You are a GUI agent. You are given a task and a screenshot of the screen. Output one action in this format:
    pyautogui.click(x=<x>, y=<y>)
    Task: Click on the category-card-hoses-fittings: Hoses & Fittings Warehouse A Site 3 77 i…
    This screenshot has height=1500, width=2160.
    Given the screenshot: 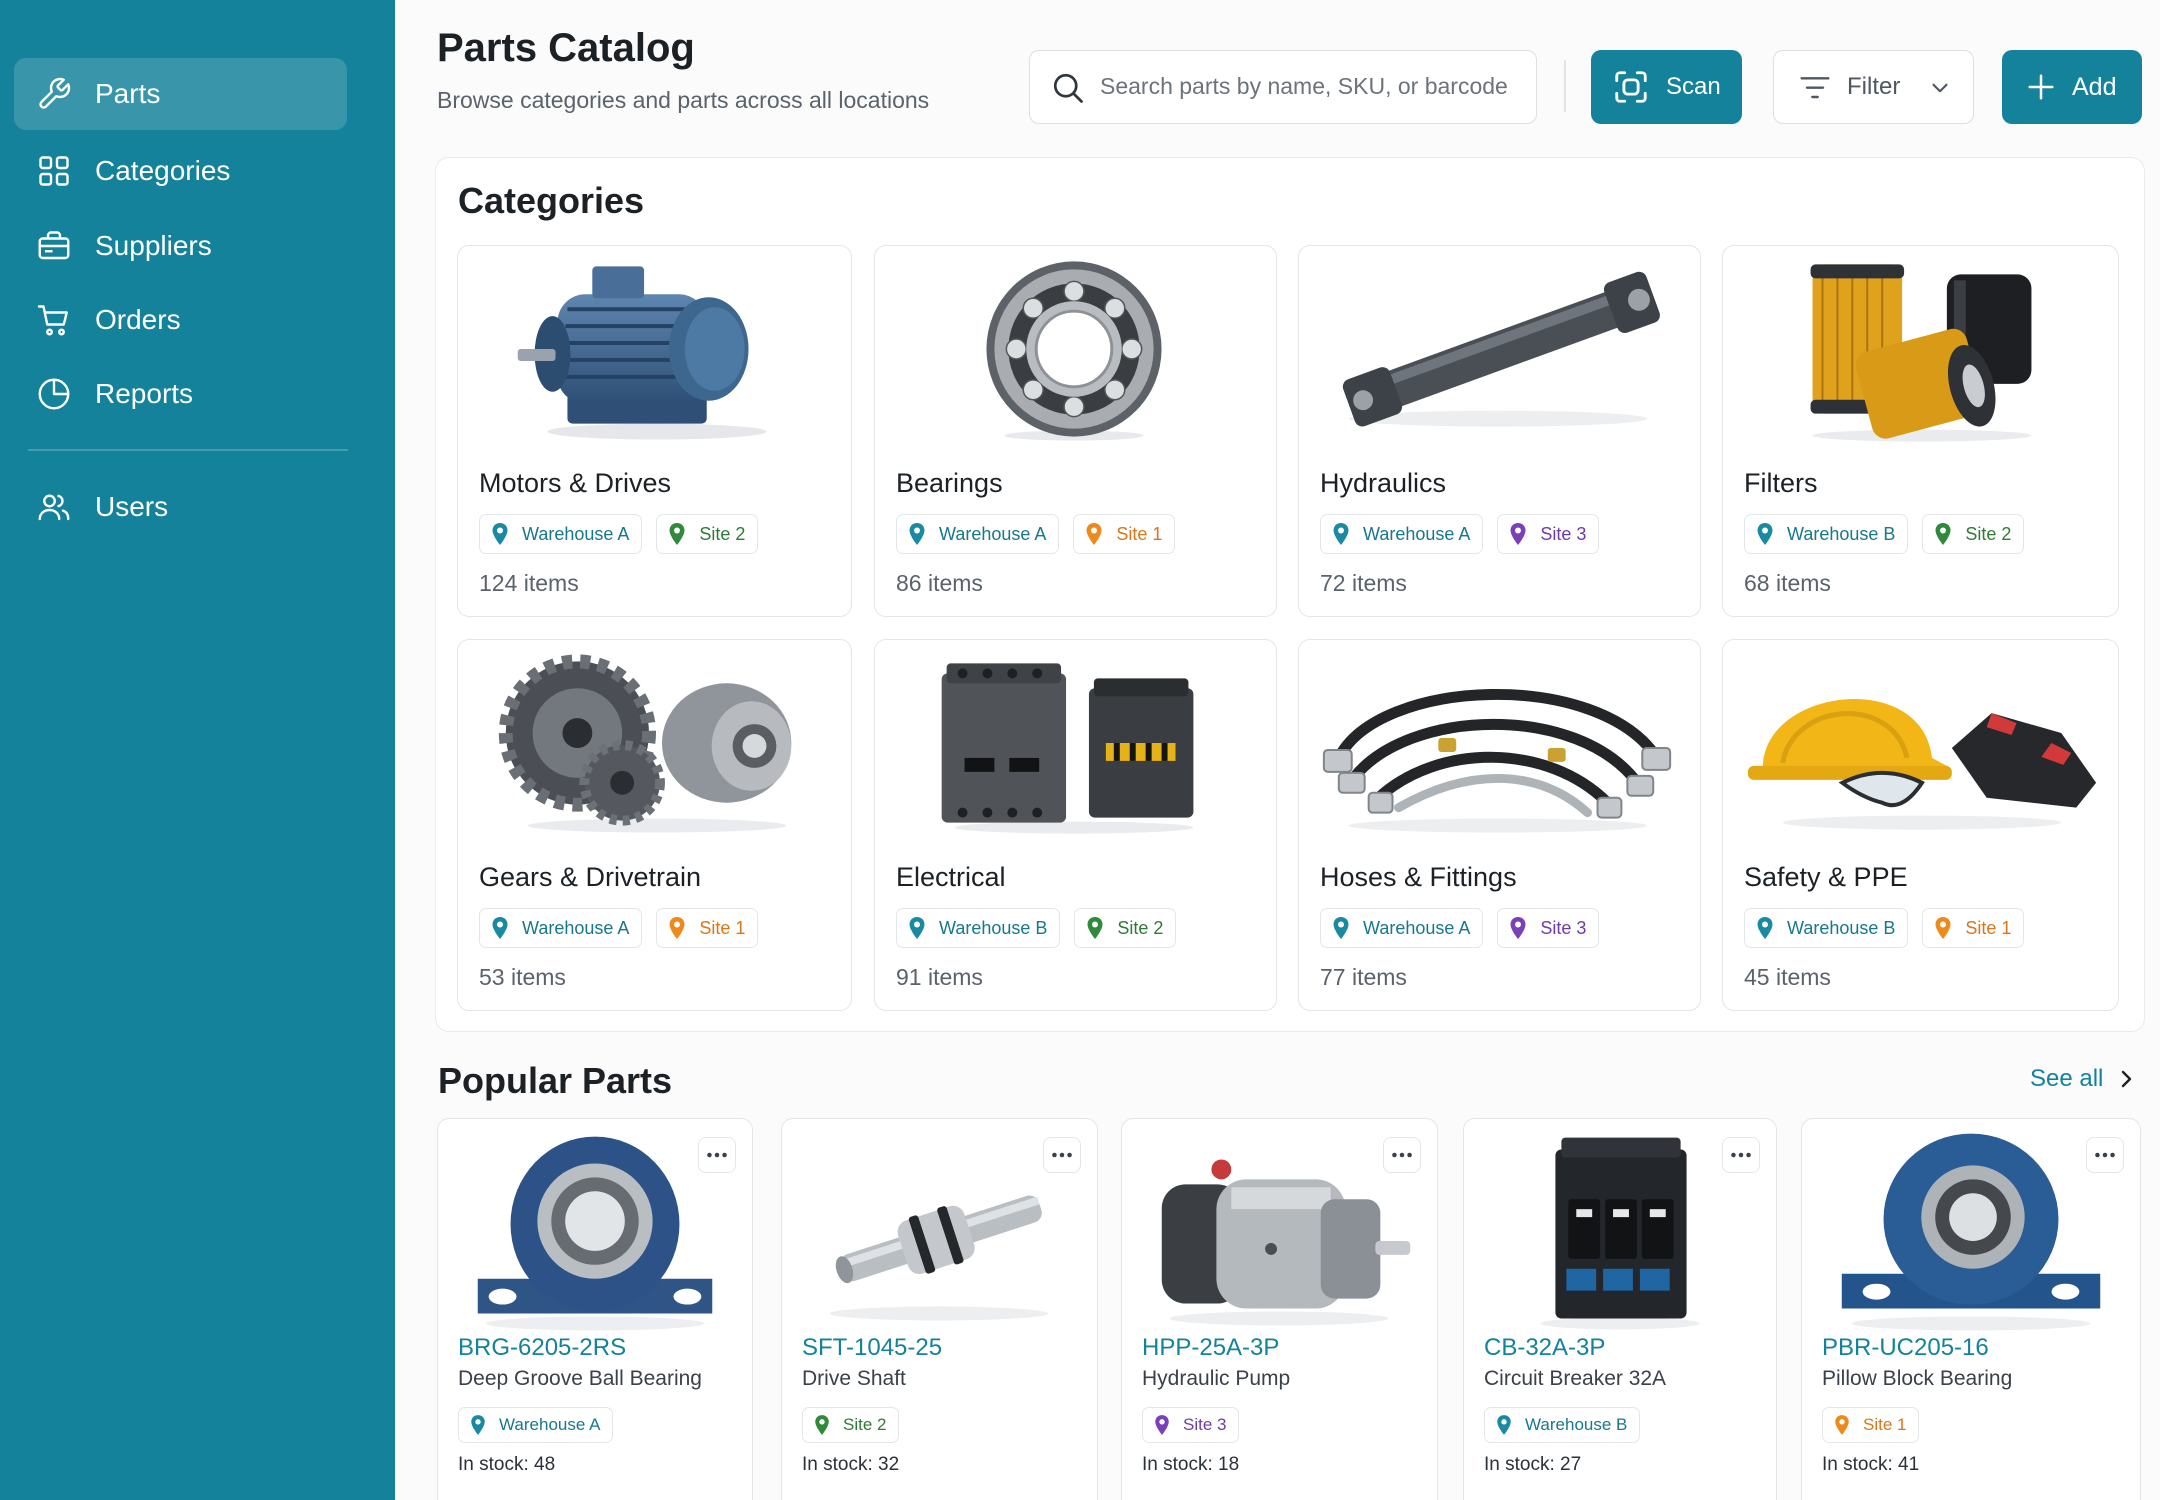 What is the action you would take?
    pyautogui.click(x=1499, y=825)
    